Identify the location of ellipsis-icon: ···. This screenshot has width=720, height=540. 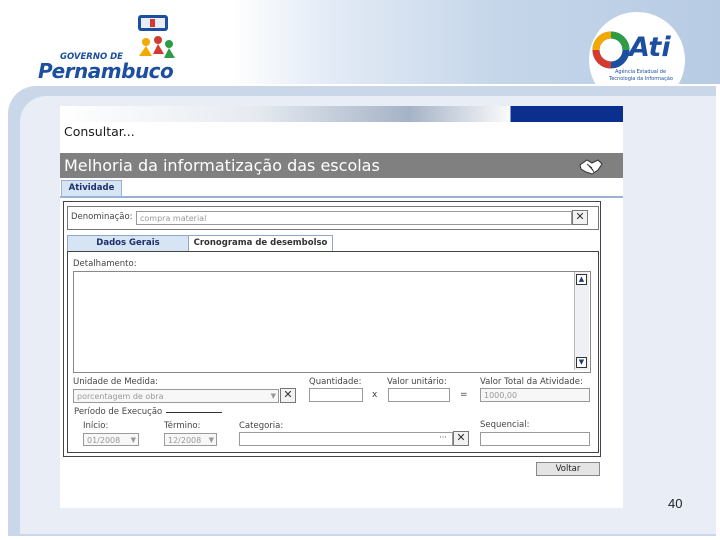
(443, 438).